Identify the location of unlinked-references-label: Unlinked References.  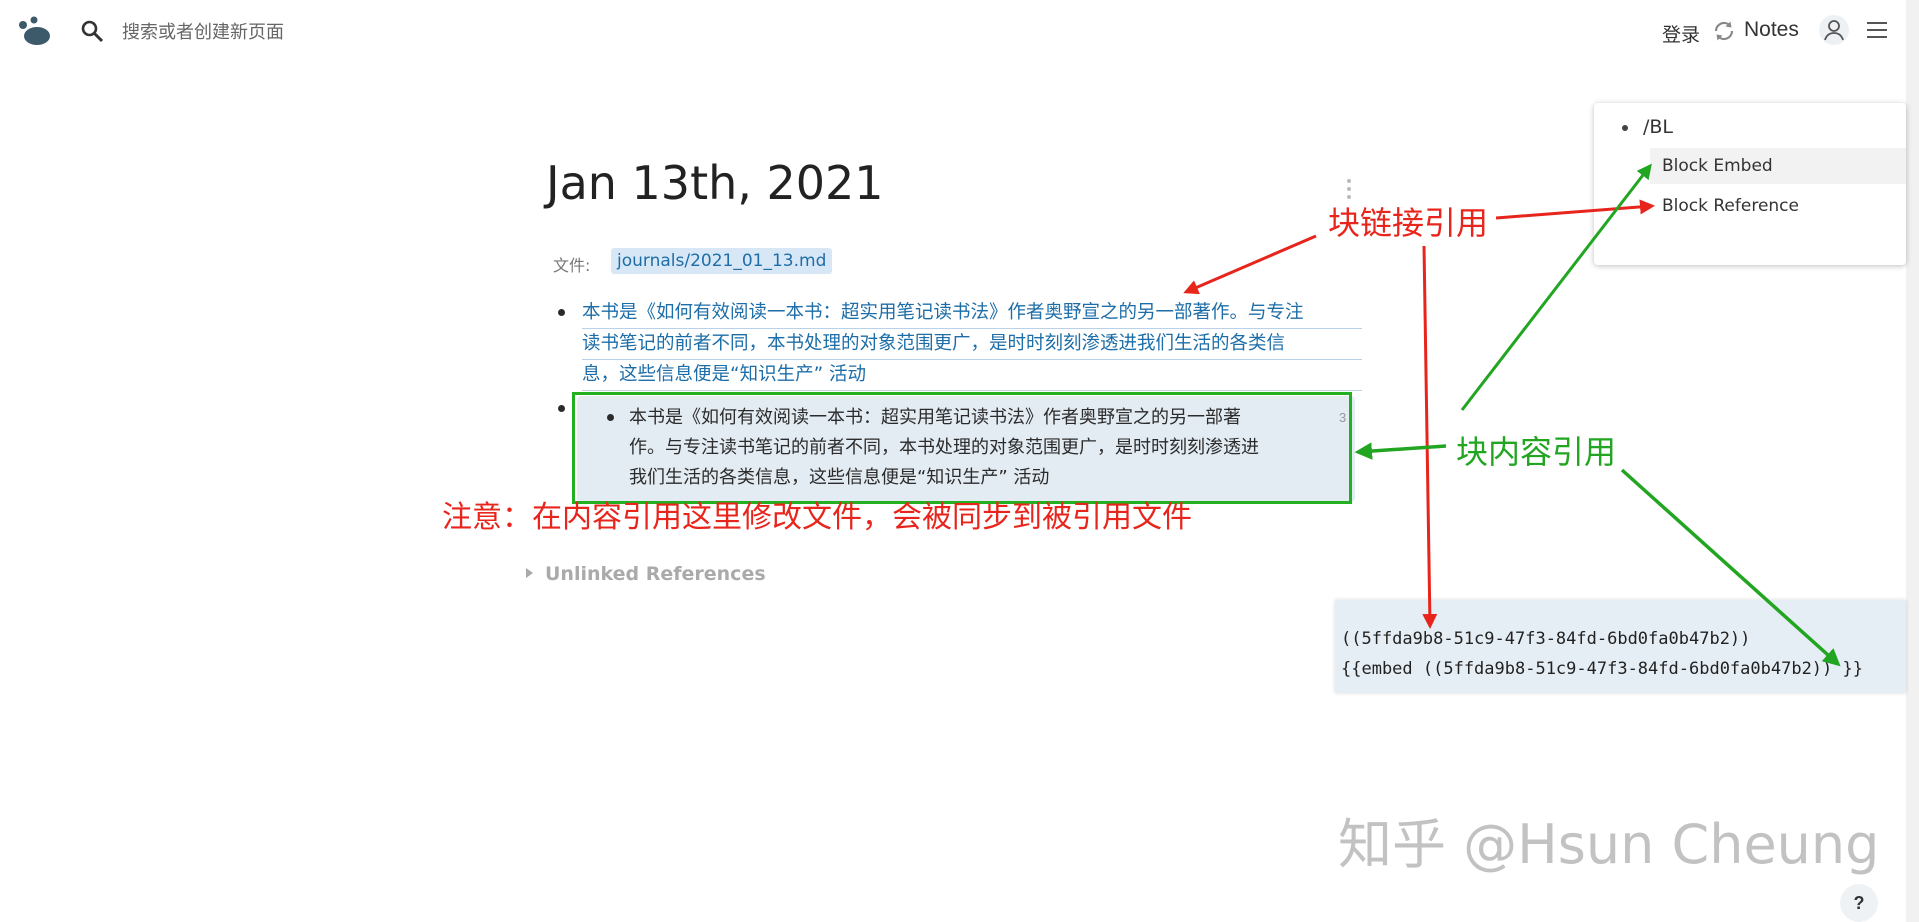
(655, 574).